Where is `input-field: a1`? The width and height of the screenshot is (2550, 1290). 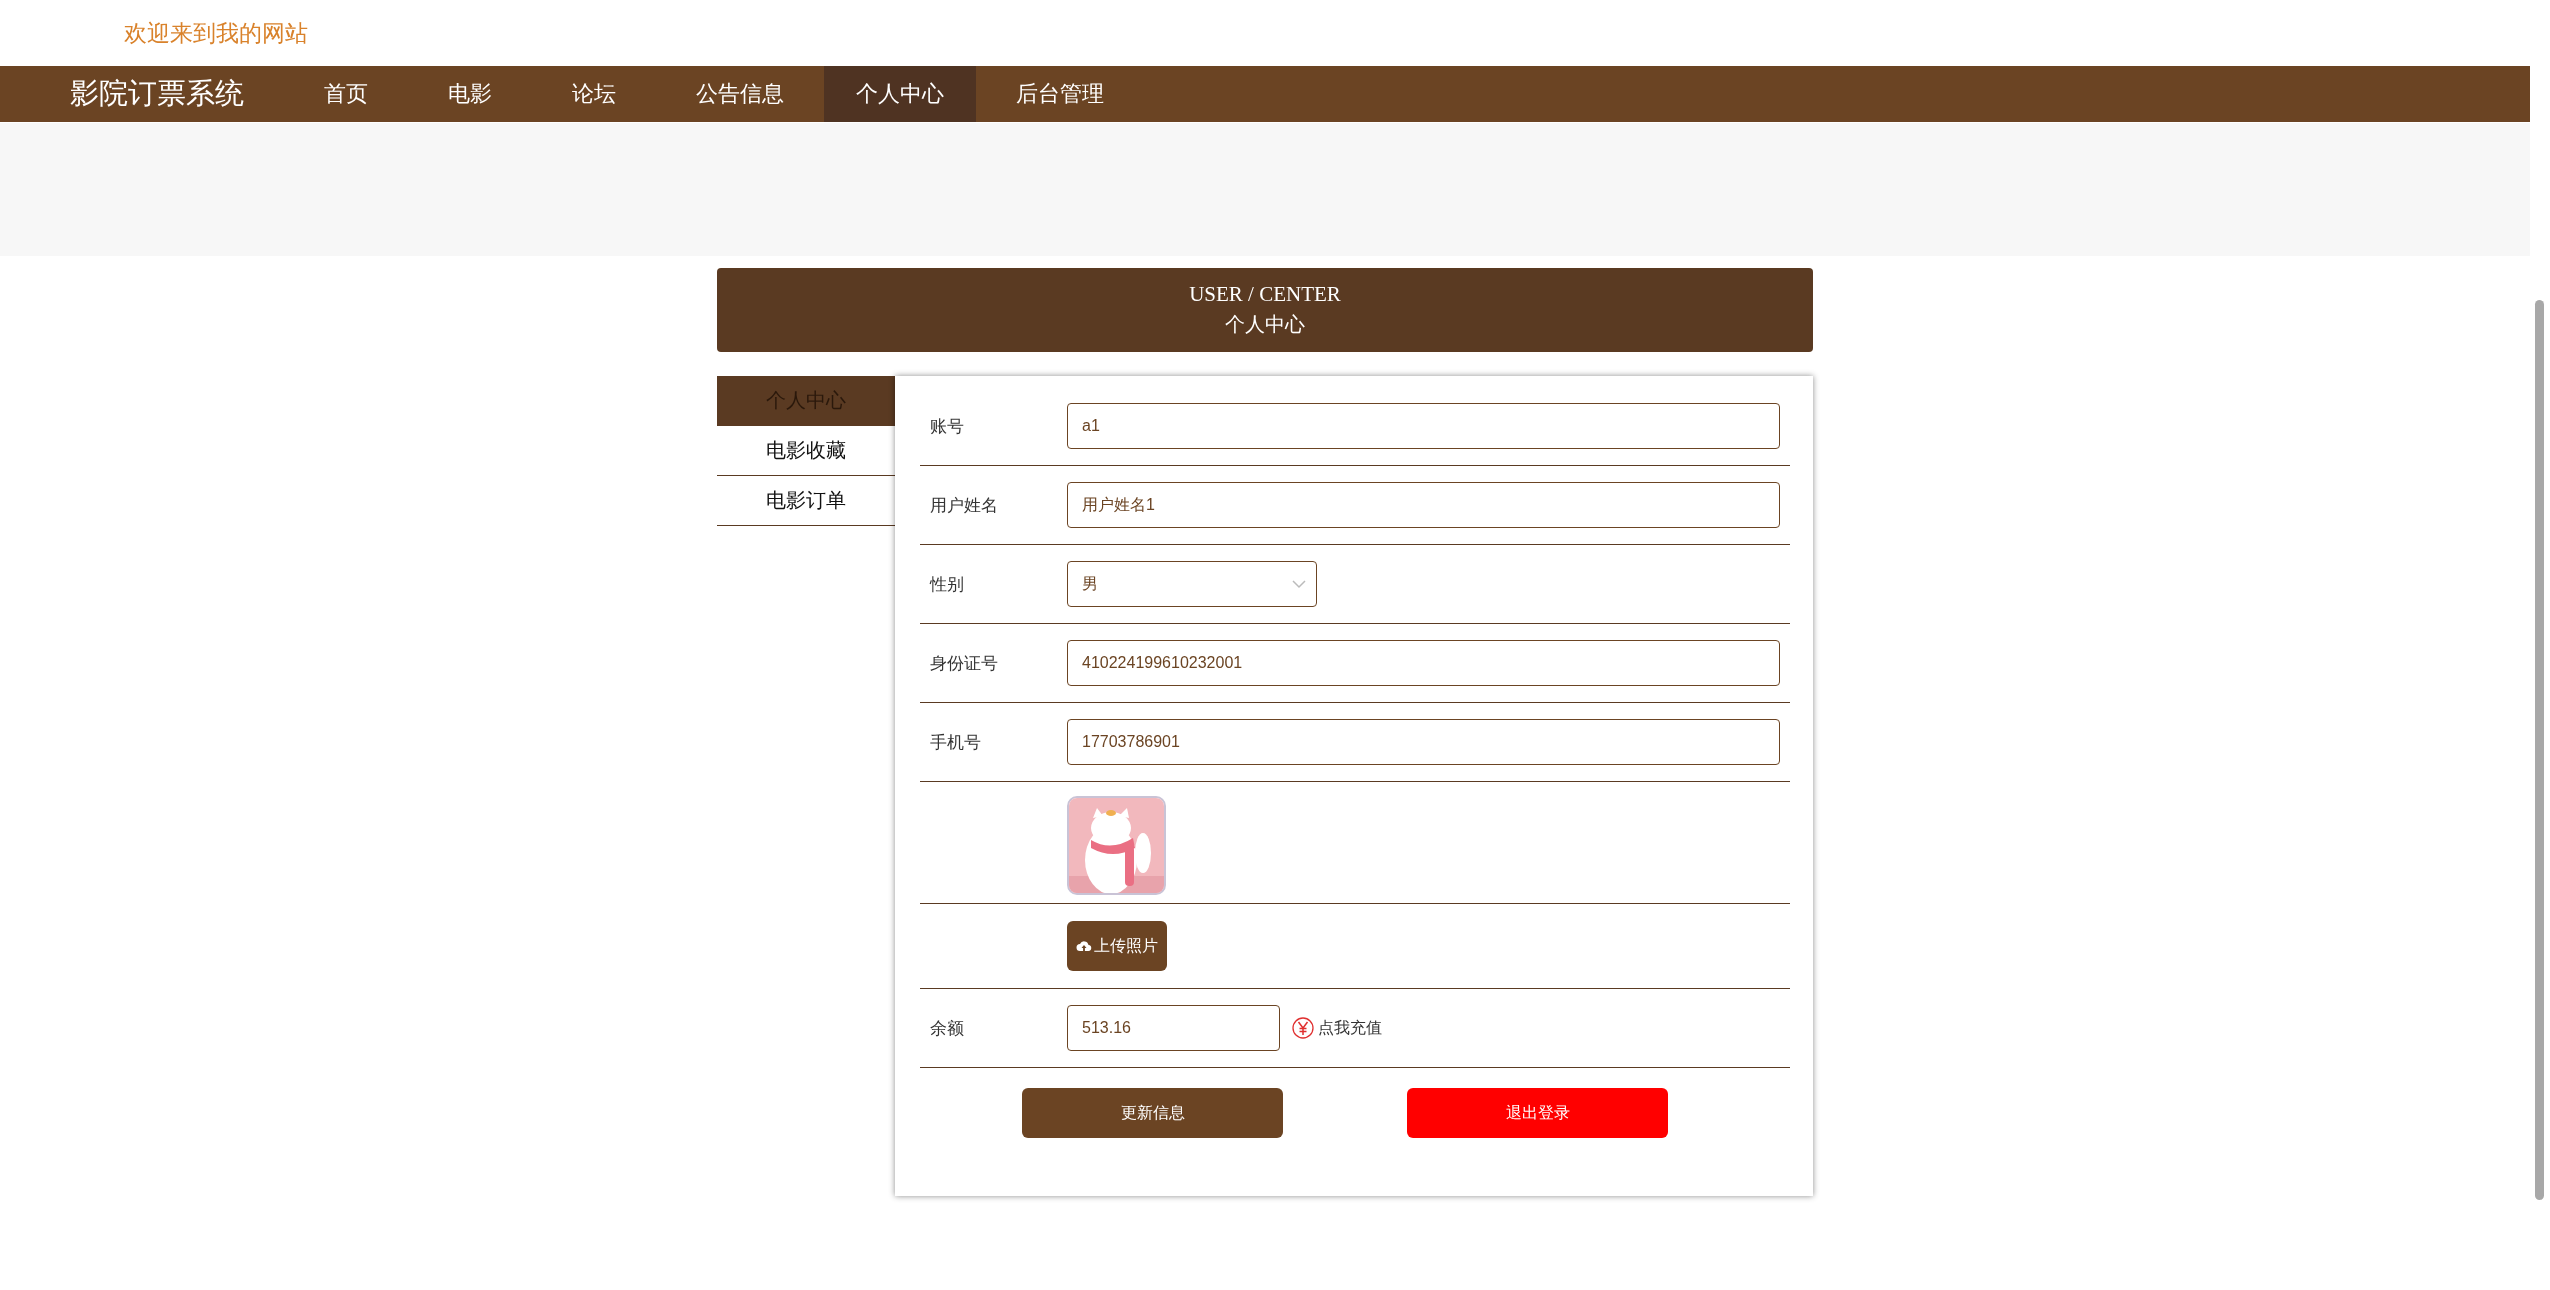 input-field: a1 is located at coordinates (1423, 426).